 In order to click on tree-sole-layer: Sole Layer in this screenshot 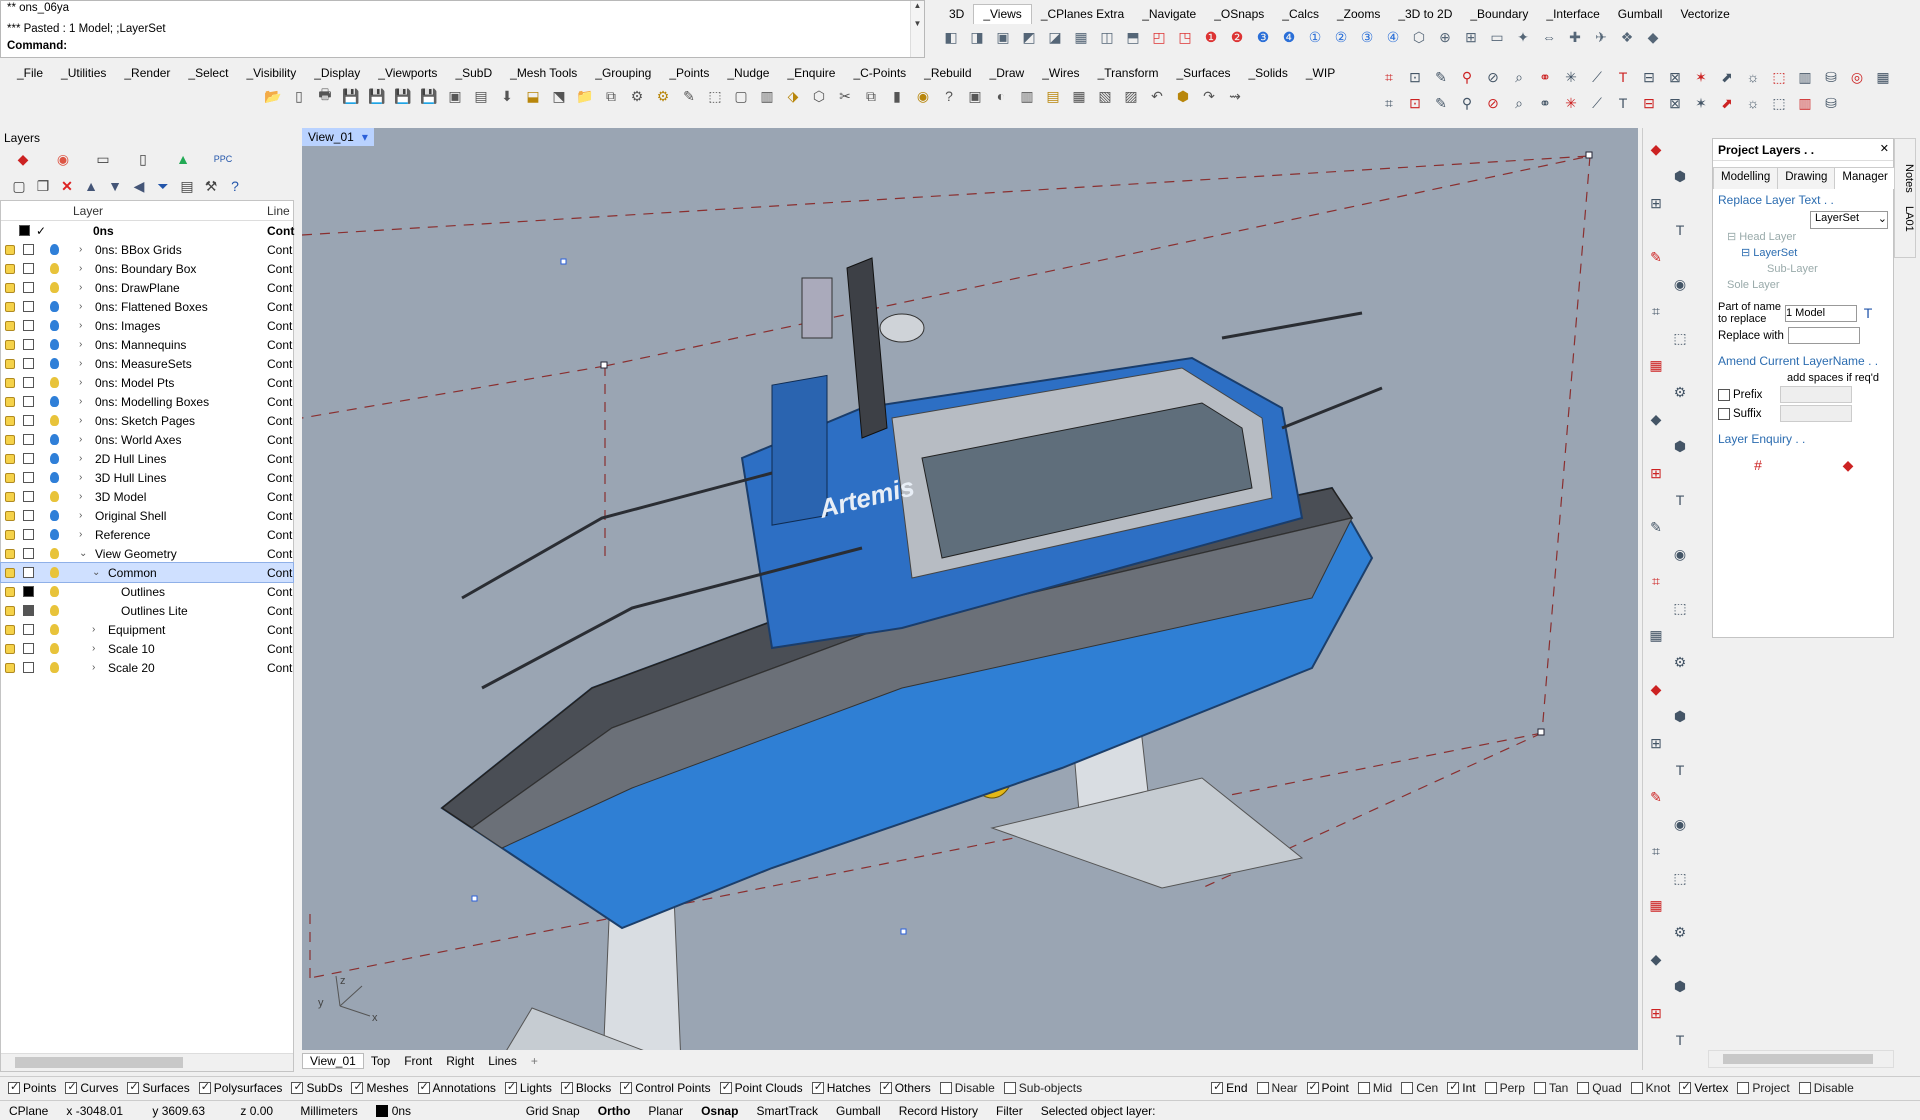, I will do `click(1810, 285)`.